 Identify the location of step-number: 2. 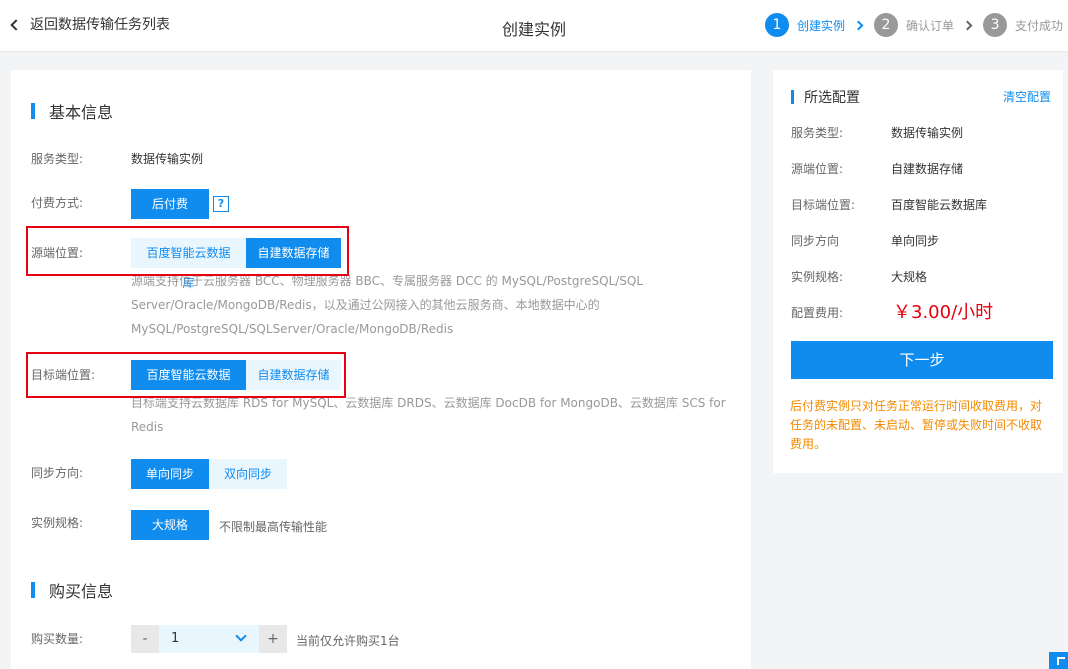
(886, 25).